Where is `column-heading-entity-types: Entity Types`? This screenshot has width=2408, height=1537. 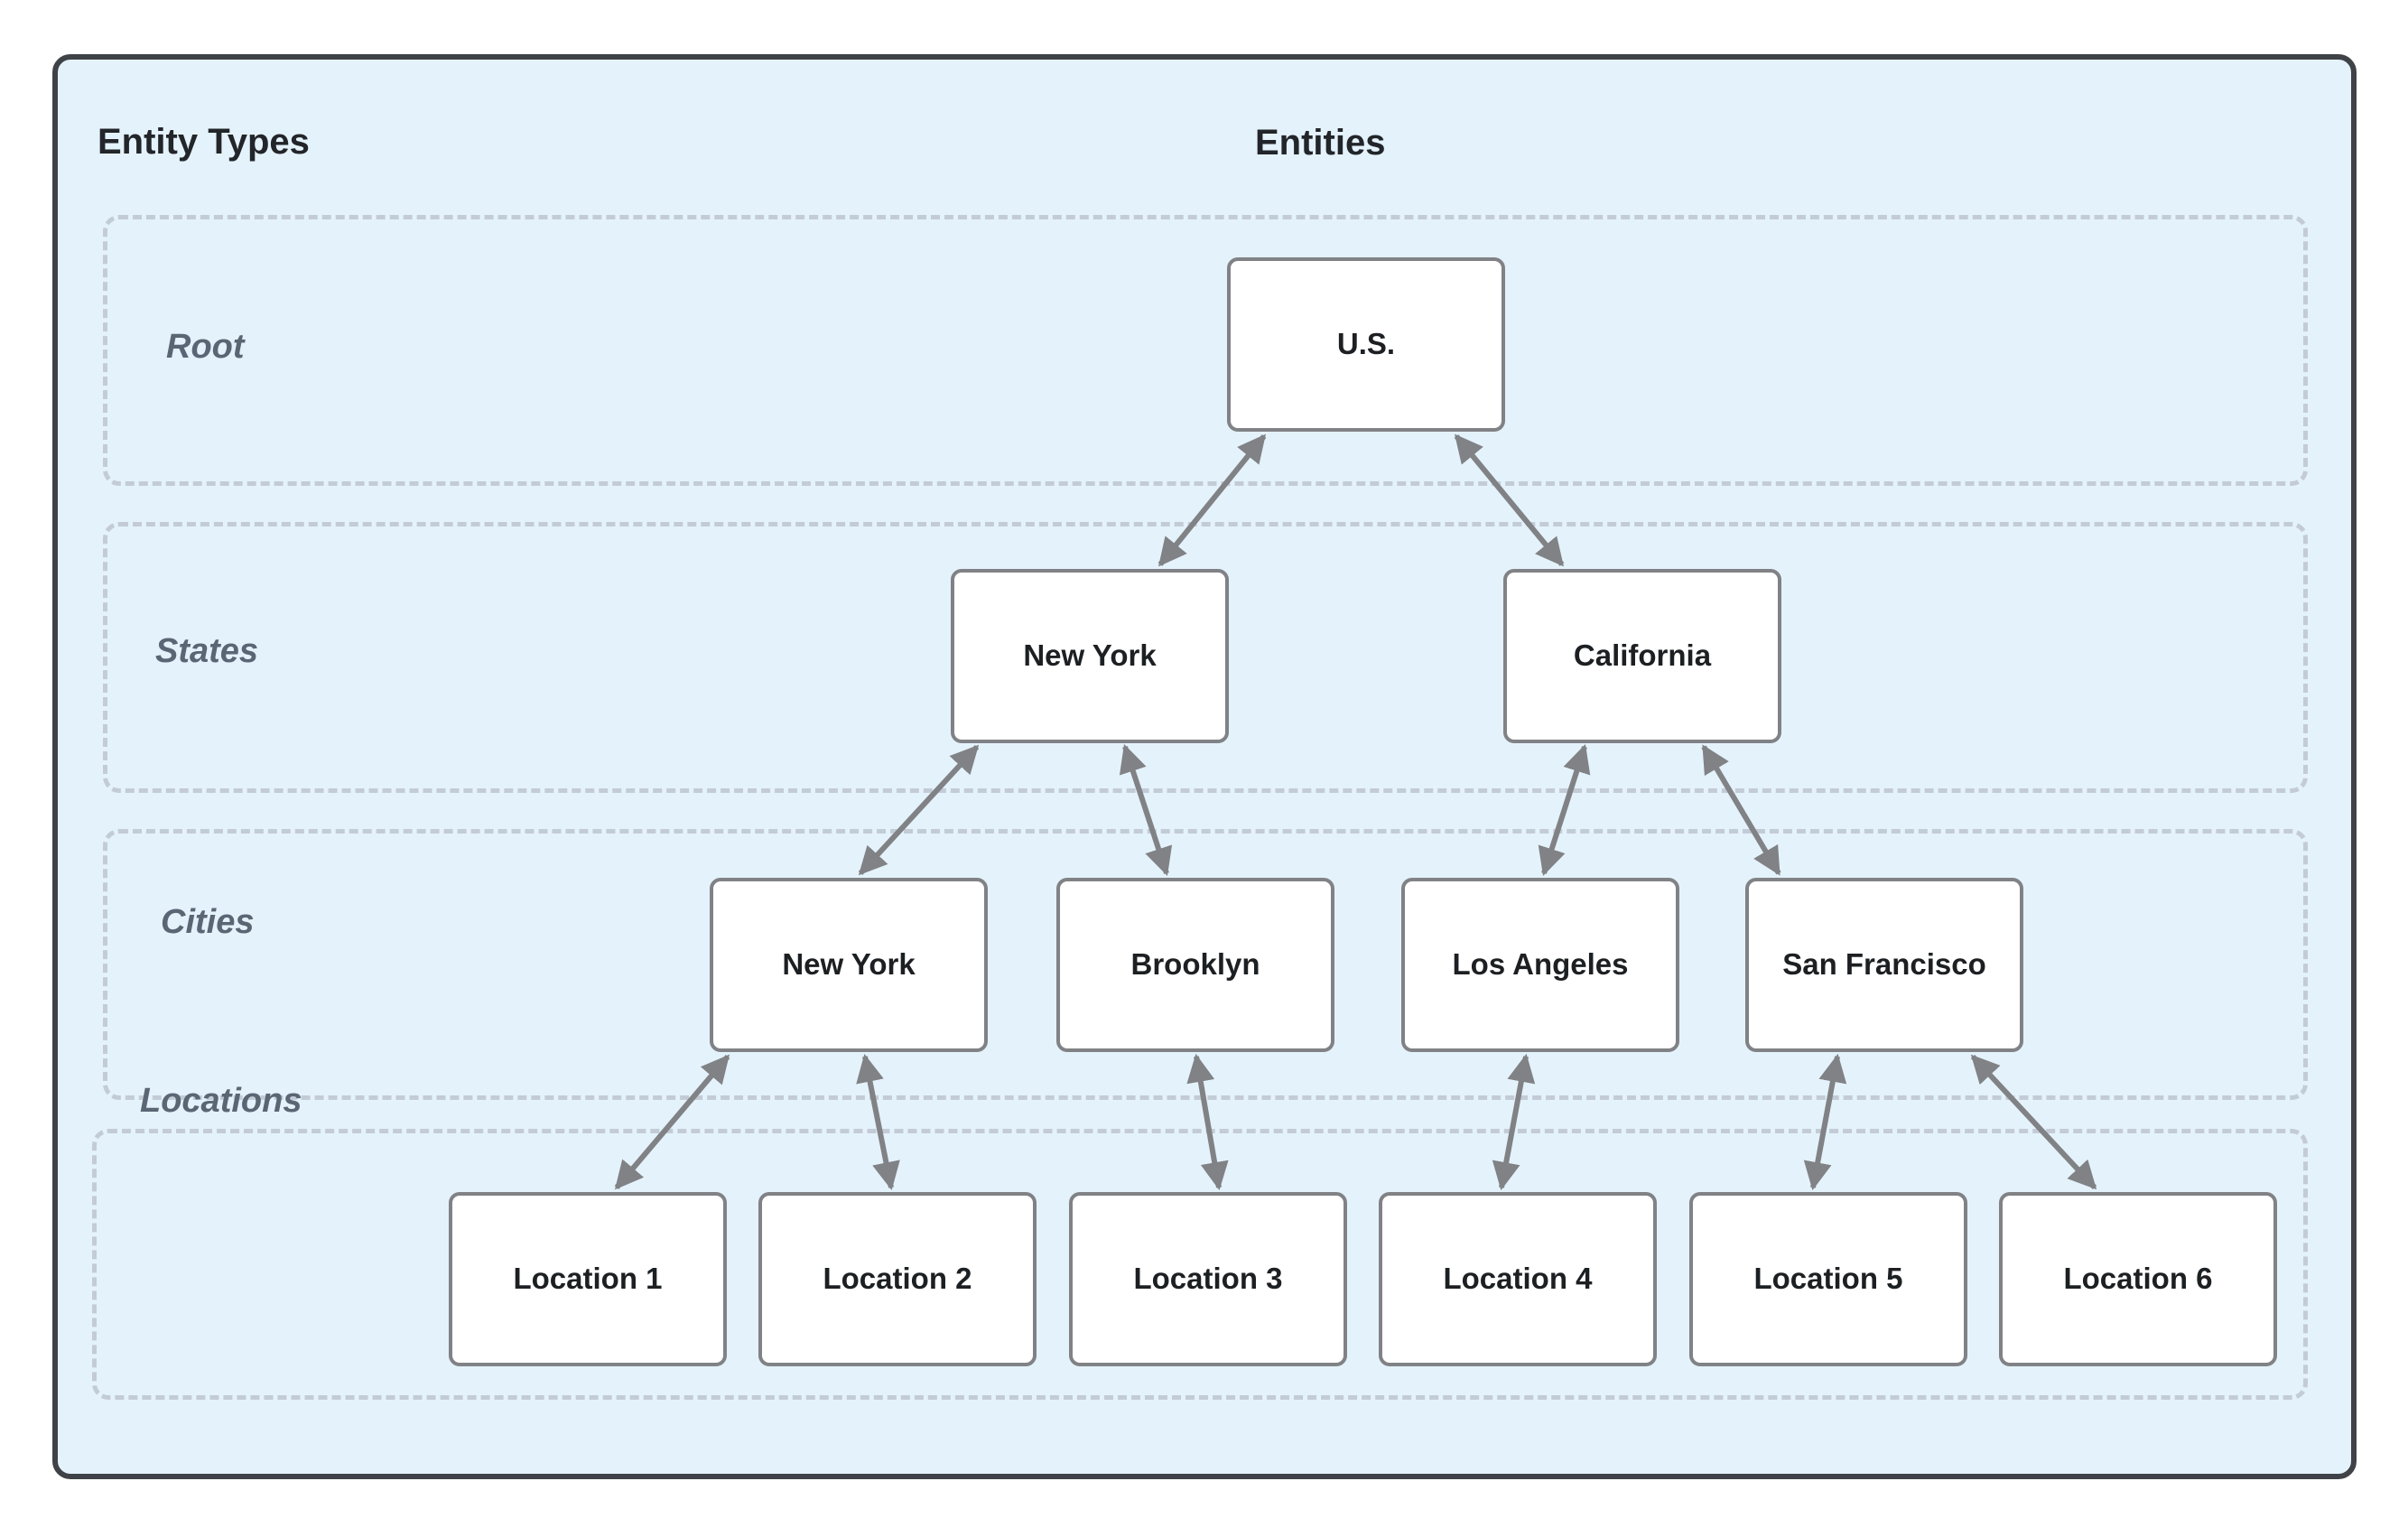
column-heading-entity-types: Entity Types is located at coordinates (204, 142).